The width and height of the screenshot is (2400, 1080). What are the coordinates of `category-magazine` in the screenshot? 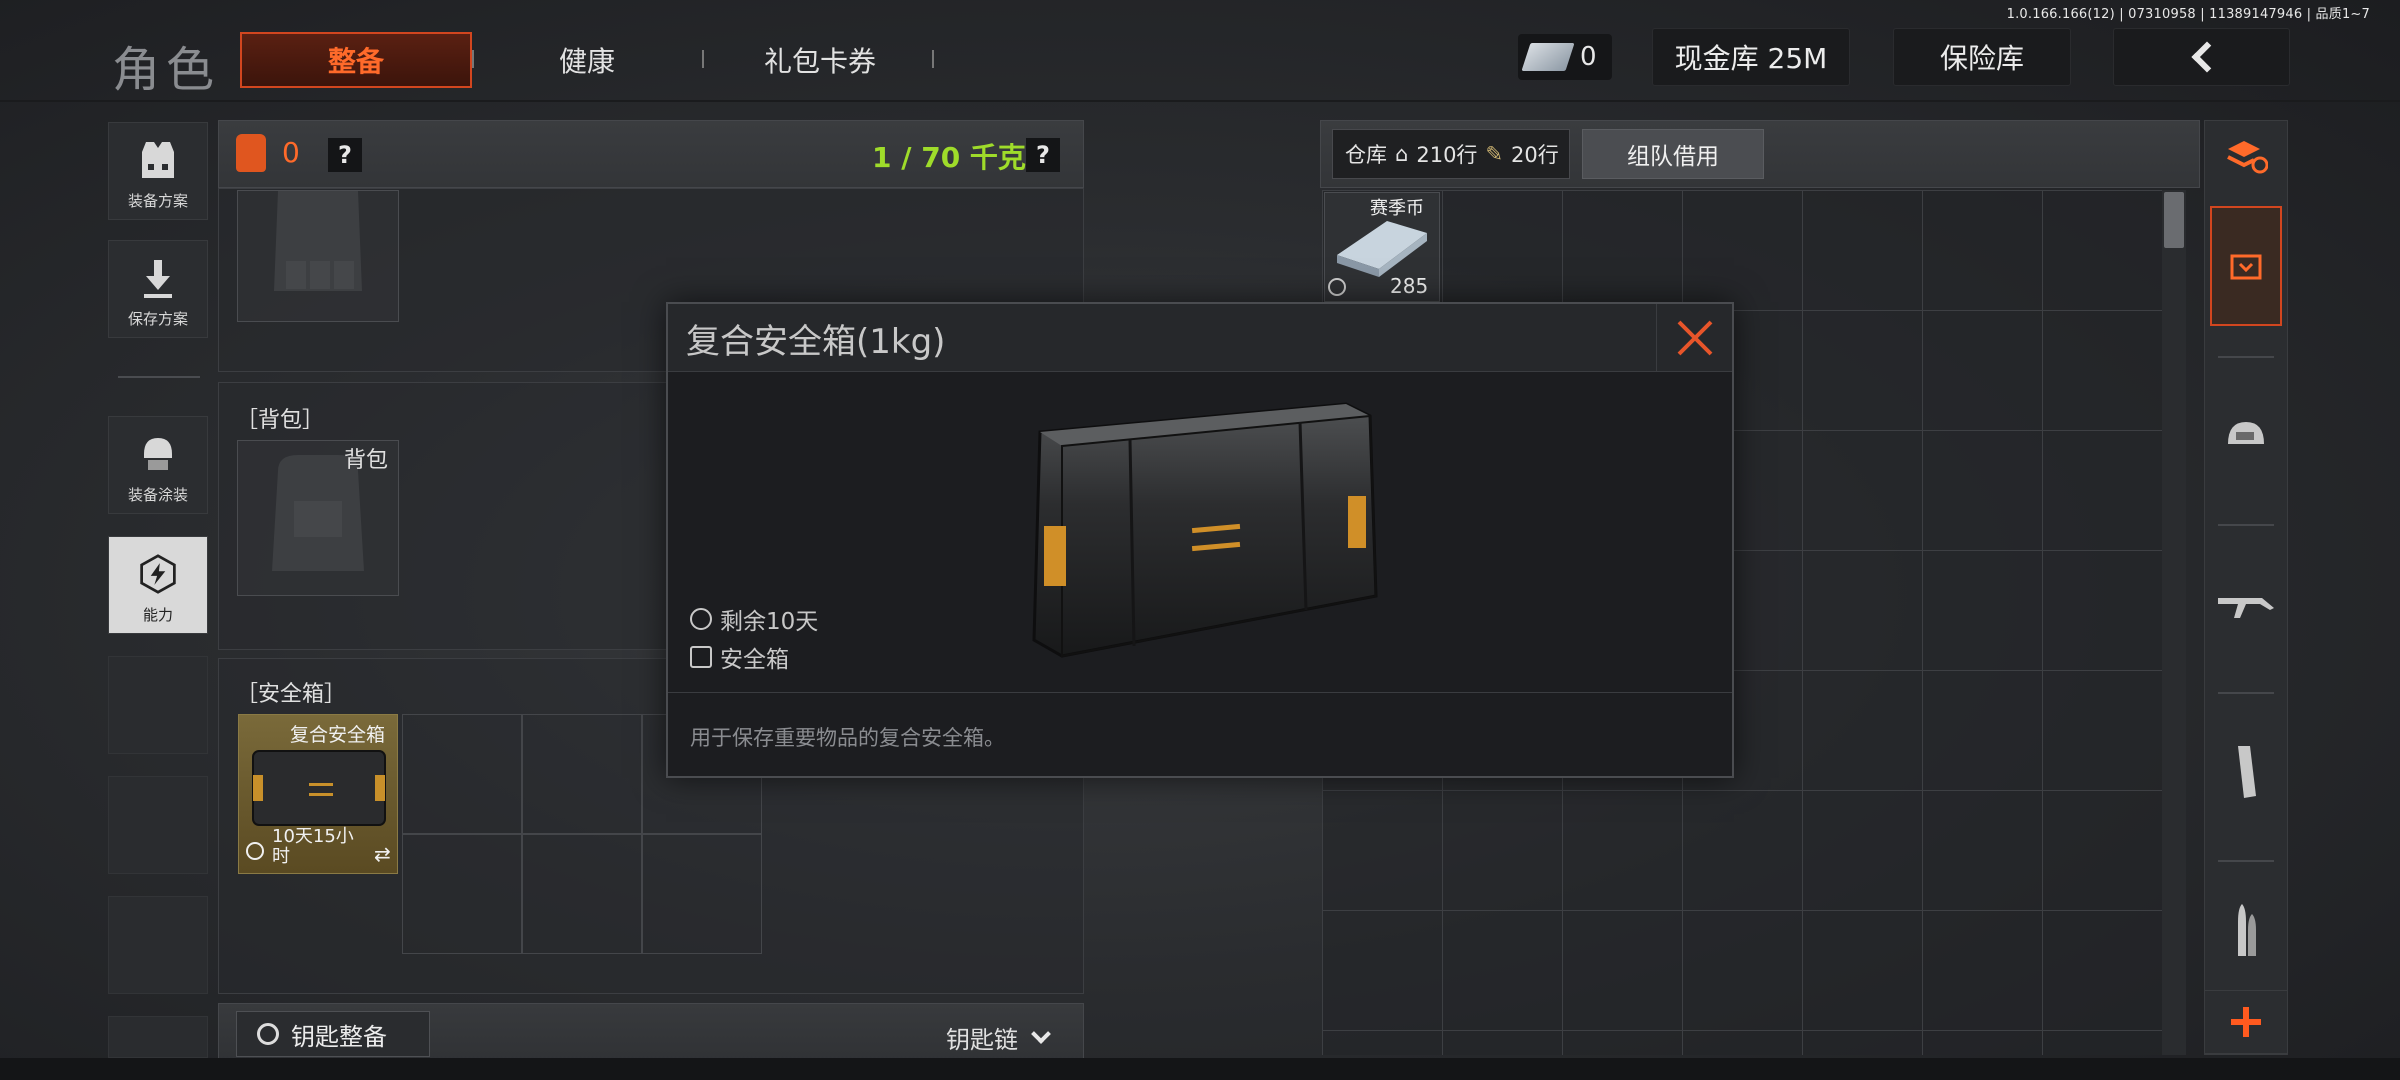 It's located at (2246, 772).